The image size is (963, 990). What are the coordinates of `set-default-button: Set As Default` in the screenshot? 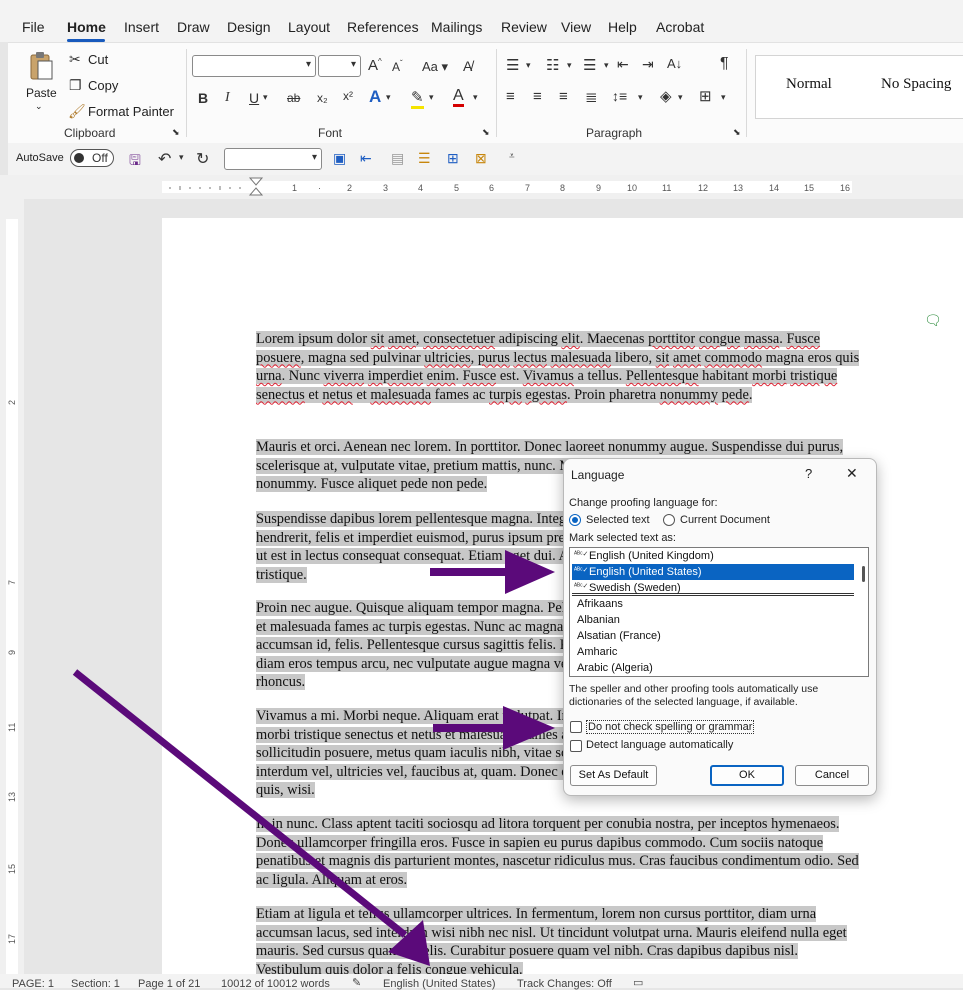 It's located at (613, 775).